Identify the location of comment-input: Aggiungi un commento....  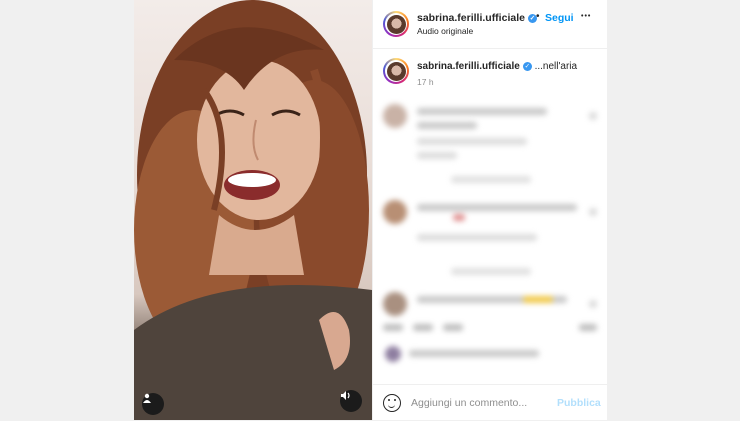
(469, 403).